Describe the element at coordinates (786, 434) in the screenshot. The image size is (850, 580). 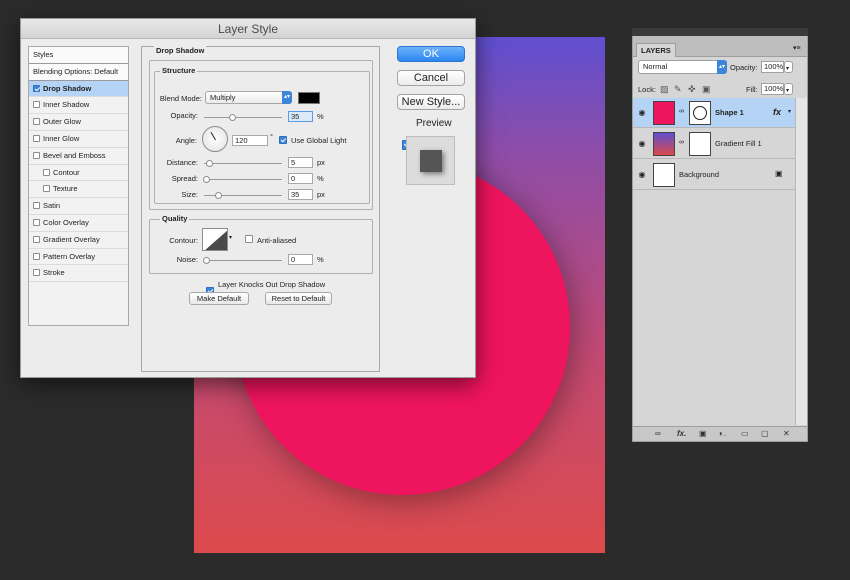
I see `trash-icon: ✕` at that location.